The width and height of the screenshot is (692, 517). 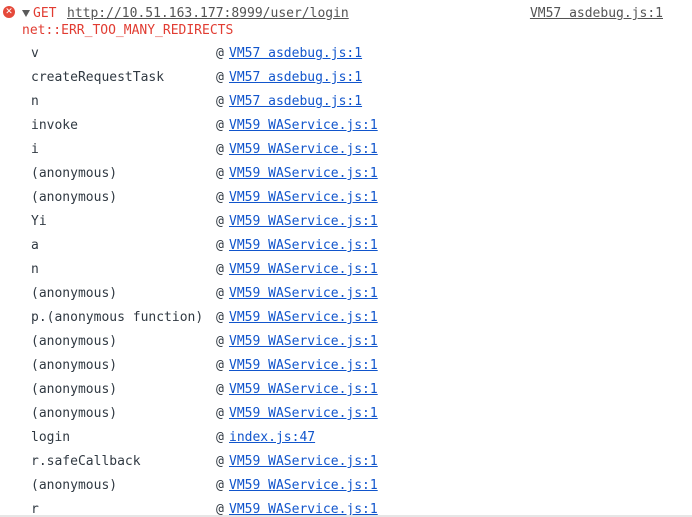 What do you see at coordinates (117, 317) in the screenshot?
I see `stack-frame-function: p.(anonymous function)` at bounding box center [117, 317].